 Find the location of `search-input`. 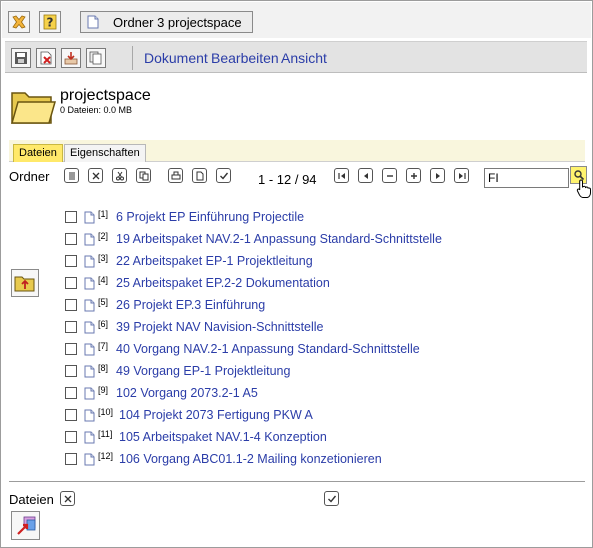

search-input is located at coordinates (526, 178).